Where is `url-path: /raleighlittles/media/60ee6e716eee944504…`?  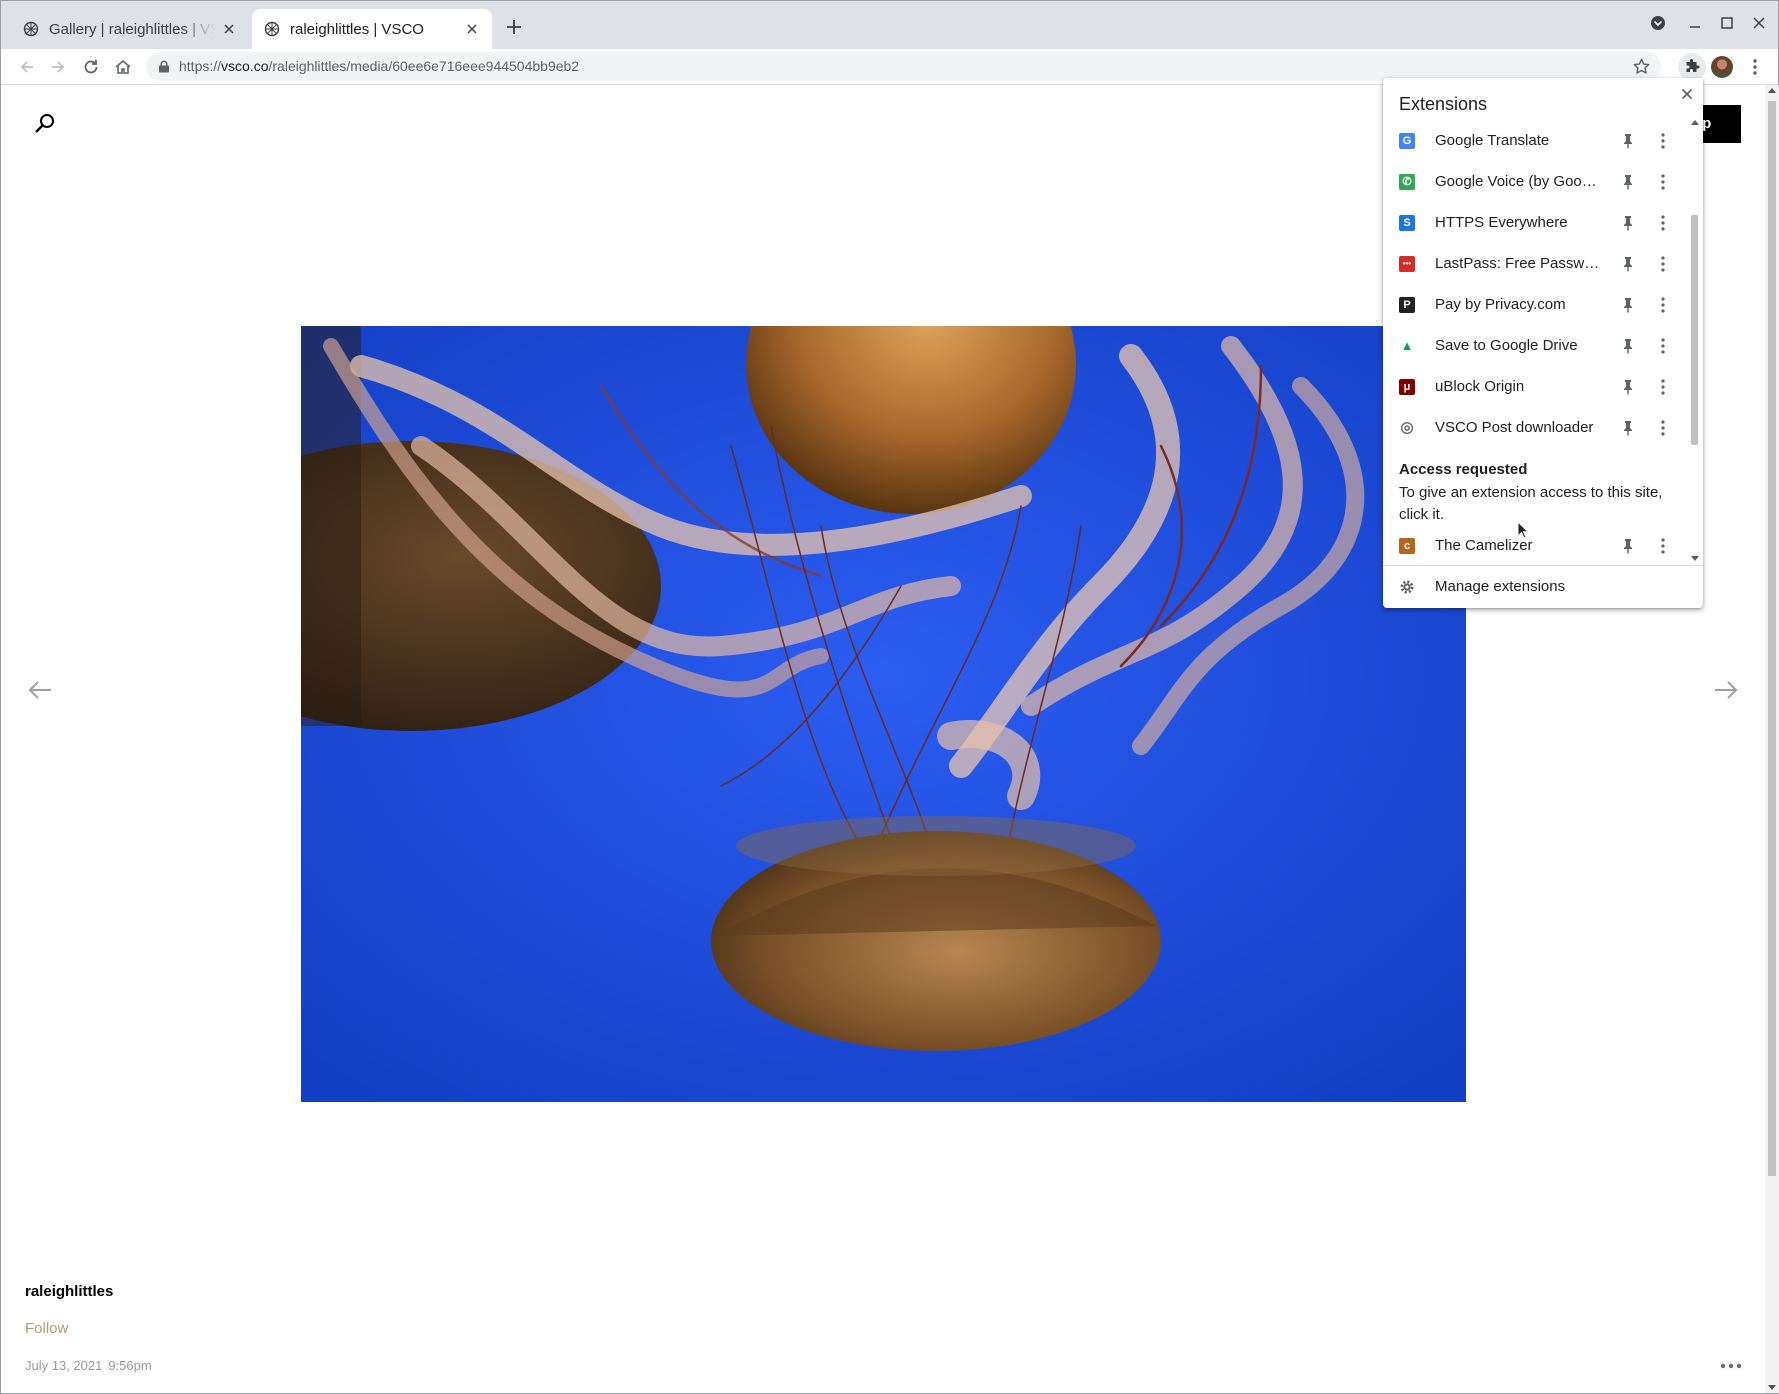
url-path: /raleighlittles/media/60ee6e716eee944504… is located at coordinates (424, 66).